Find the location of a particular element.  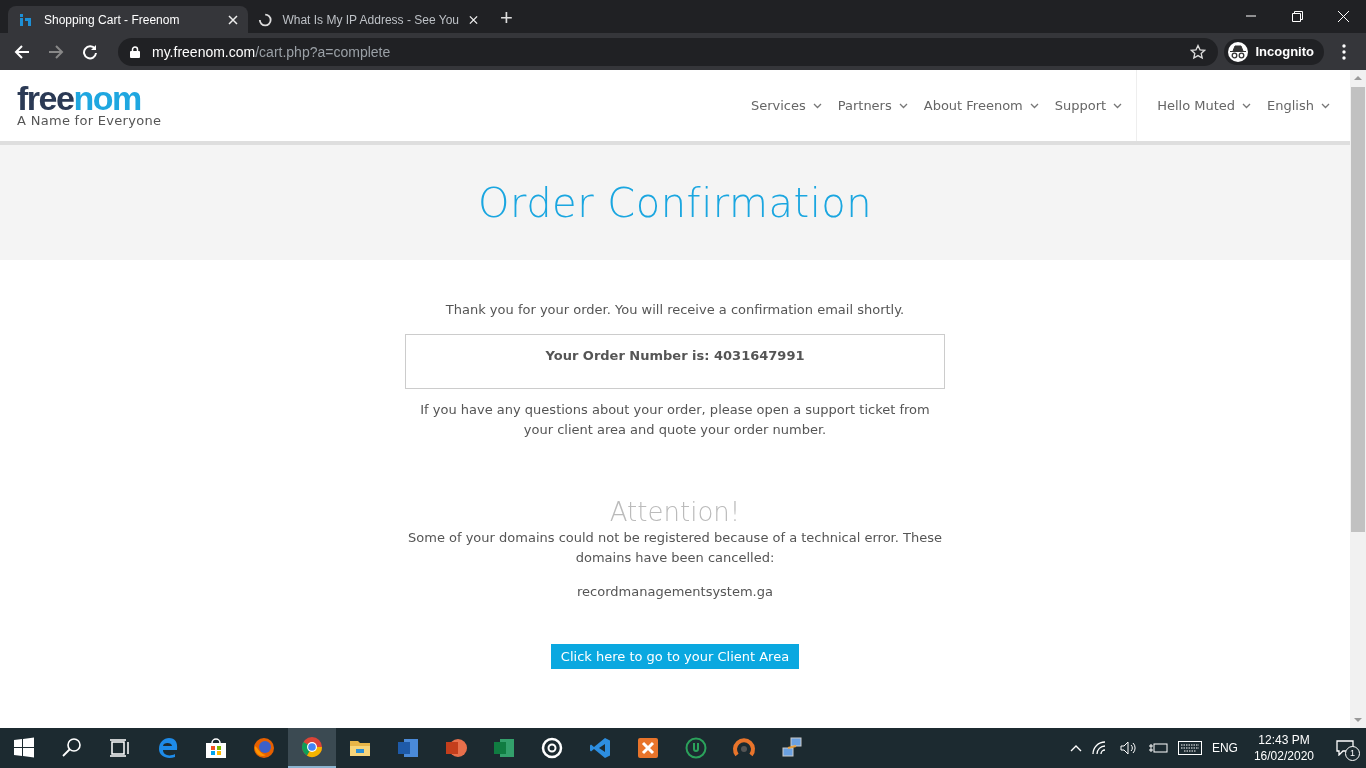

nav-menu-item: Hello Muted is located at coordinates (1204, 105).